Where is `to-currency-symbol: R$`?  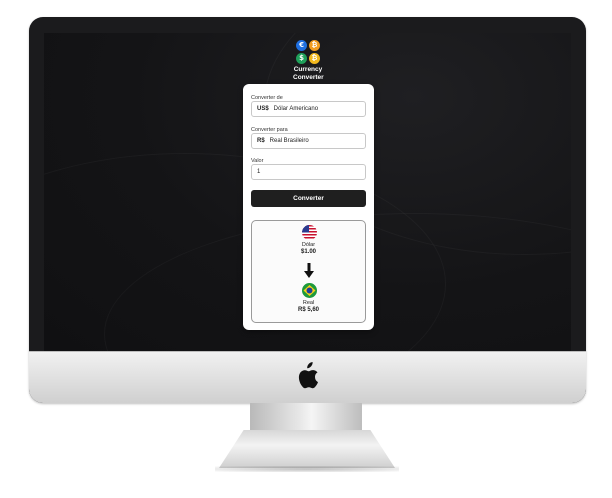
to-currency-symbol: R$ is located at coordinates (261, 141).